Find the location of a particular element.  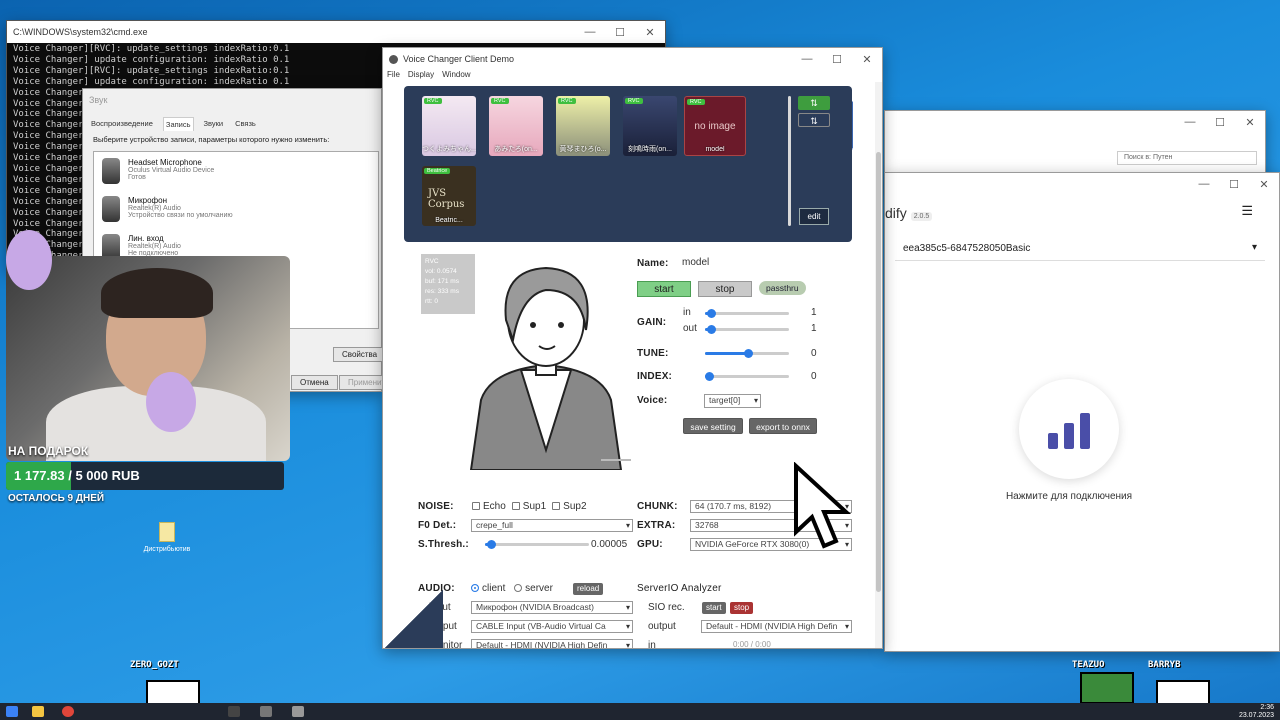

sio-stop-button: stop is located at coordinates (742, 608).